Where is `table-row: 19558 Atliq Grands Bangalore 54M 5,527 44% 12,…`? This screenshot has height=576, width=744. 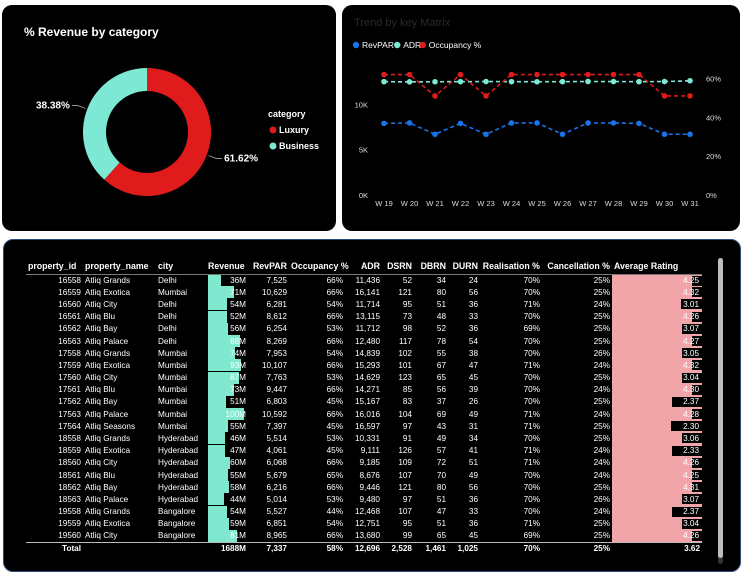 table-row: 19558 Atliq Grands Bangalore 54M 5,527 44% 12,… is located at coordinates (364, 511).